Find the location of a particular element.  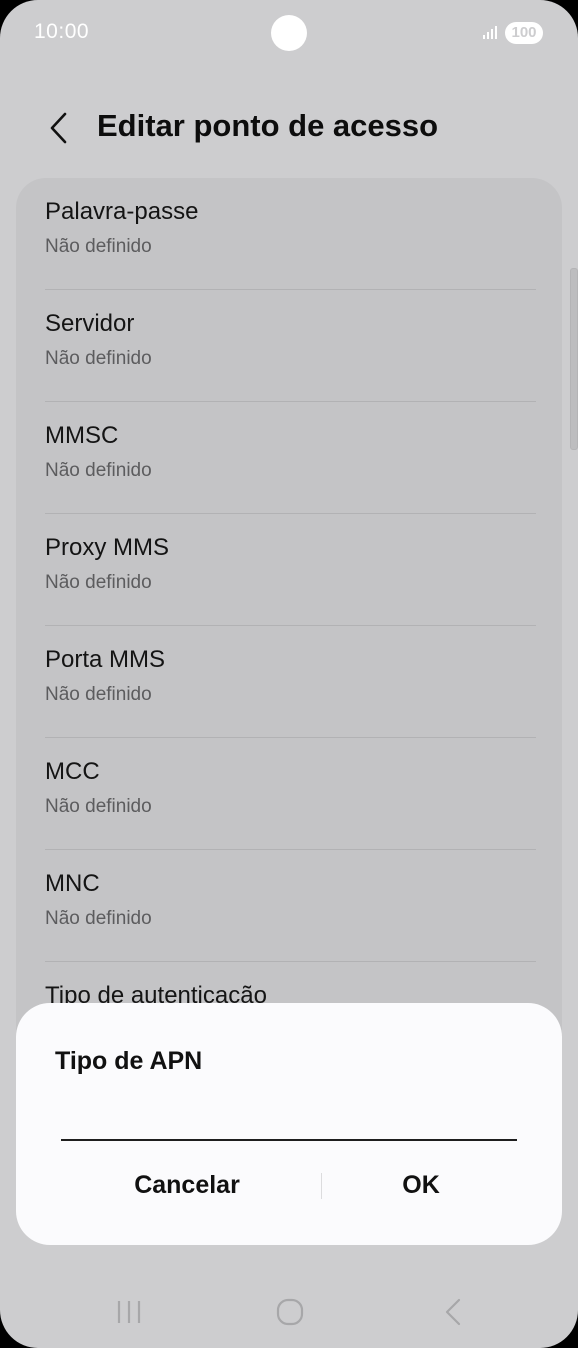

setting-title: Servidor is located at coordinates (90, 323).